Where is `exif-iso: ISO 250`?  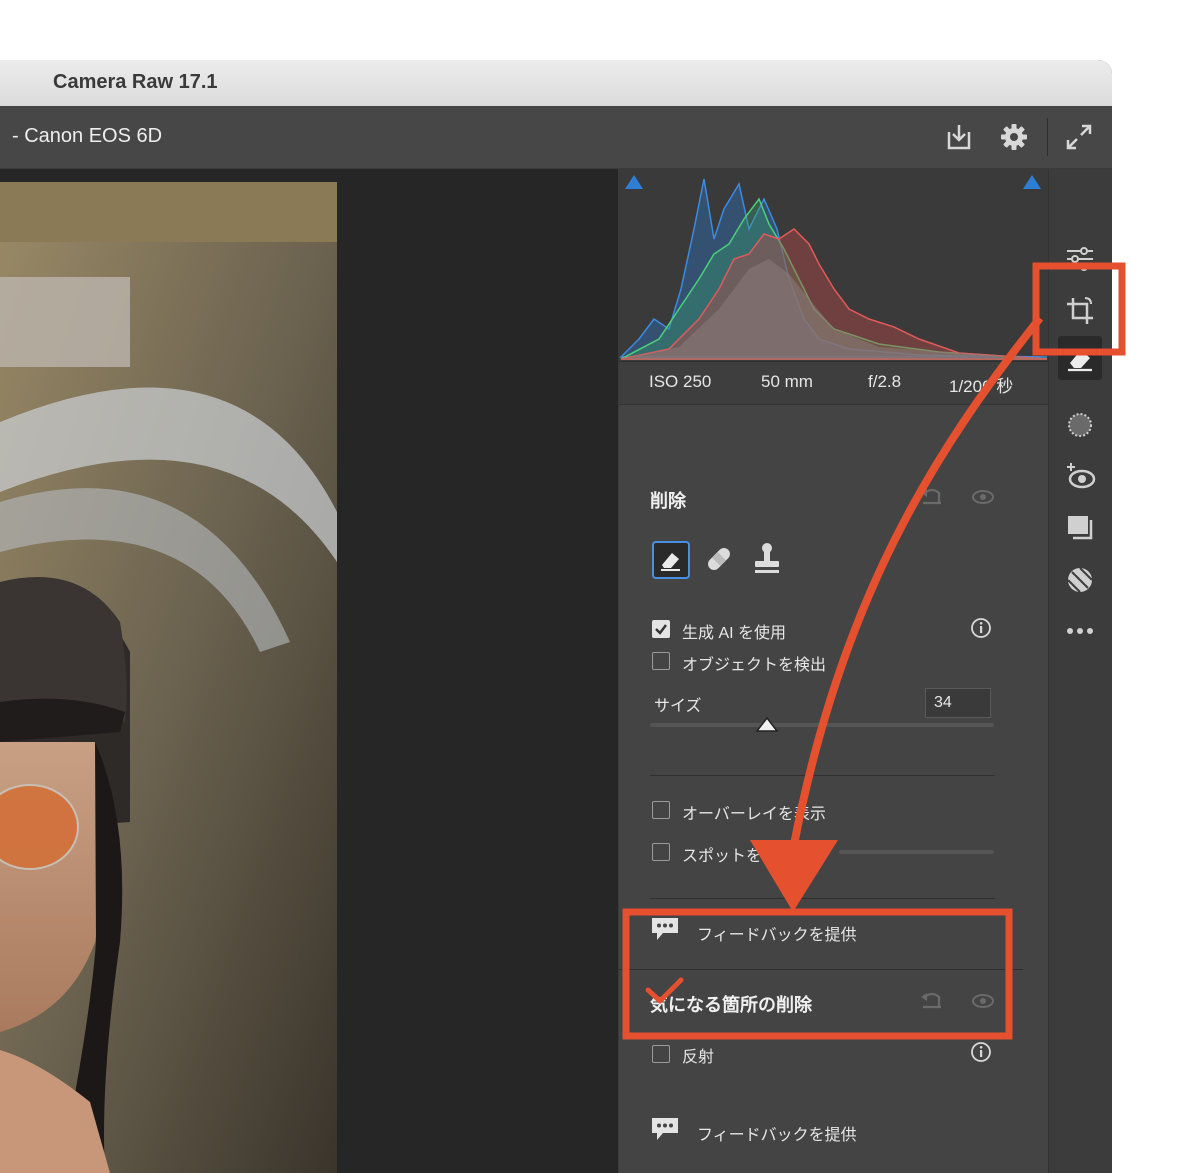 exif-iso: ISO 250 is located at coordinates (680, 381).